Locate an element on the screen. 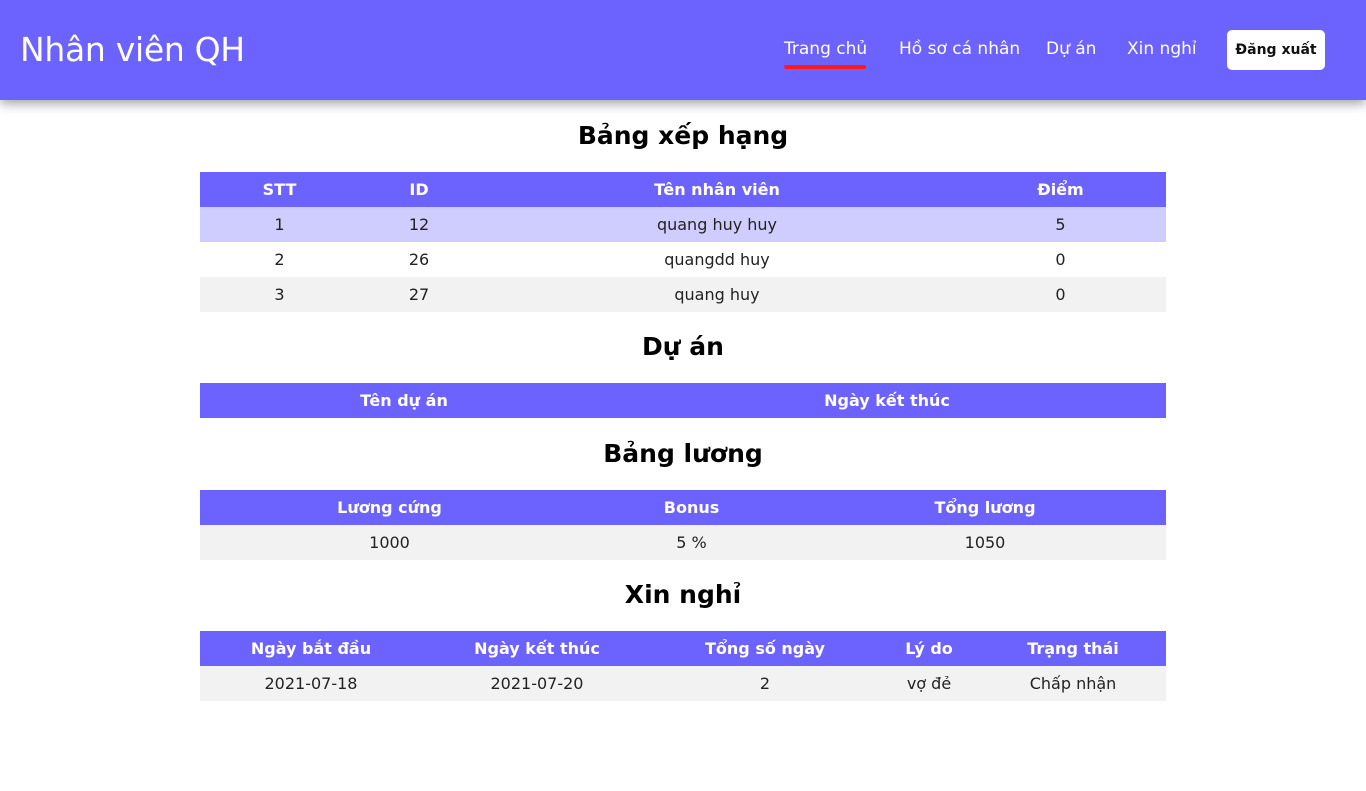 The width and height of the screenshot is (1366, 791). cell-stt: 1 is located at coordinates (279, 224).